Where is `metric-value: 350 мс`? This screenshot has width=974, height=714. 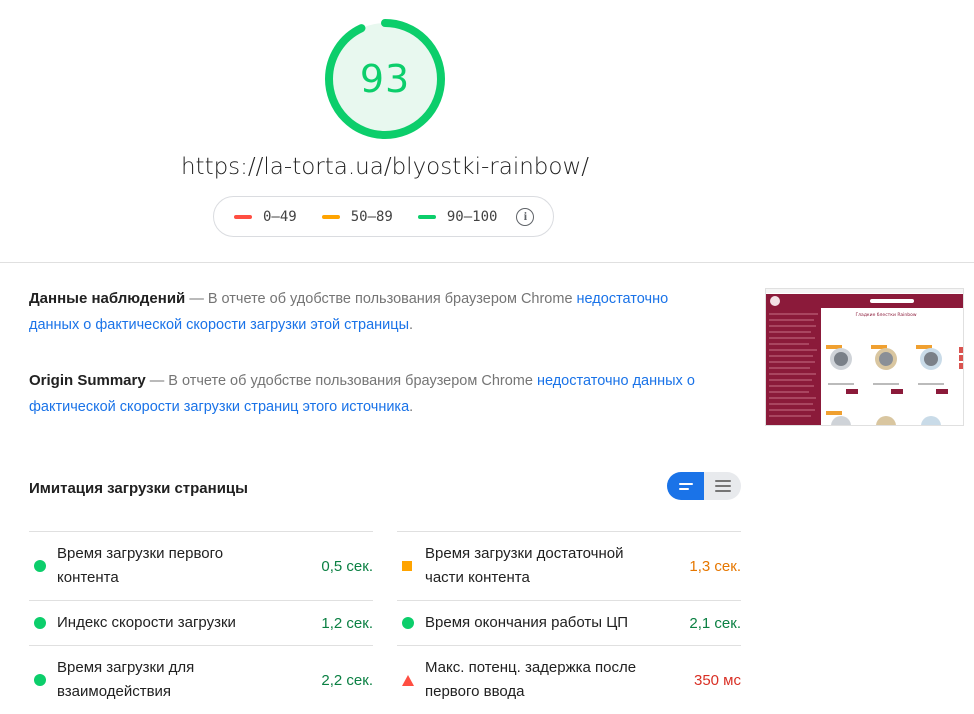
metric-value: 350 мс is located at coordinates (717, 680).